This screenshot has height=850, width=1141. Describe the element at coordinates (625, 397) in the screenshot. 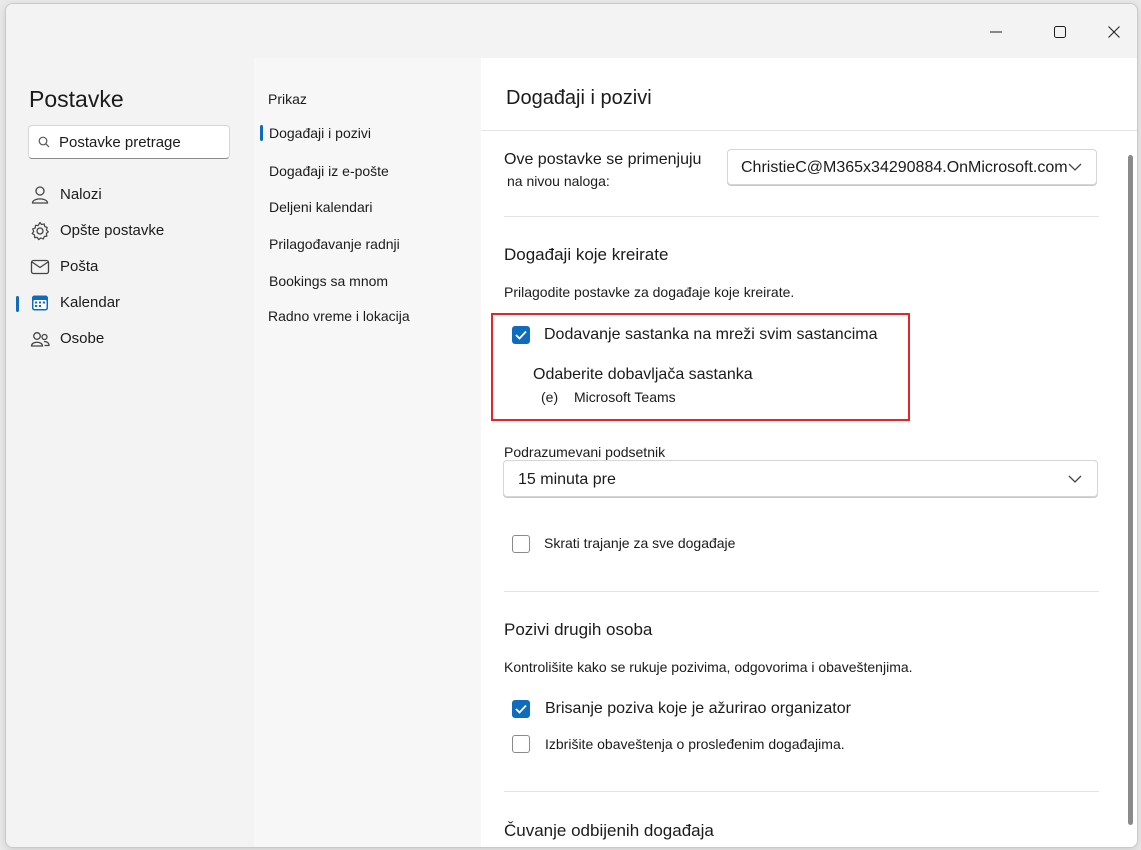

I see `meeting-provider-value: Microsoft Teams` at that location.